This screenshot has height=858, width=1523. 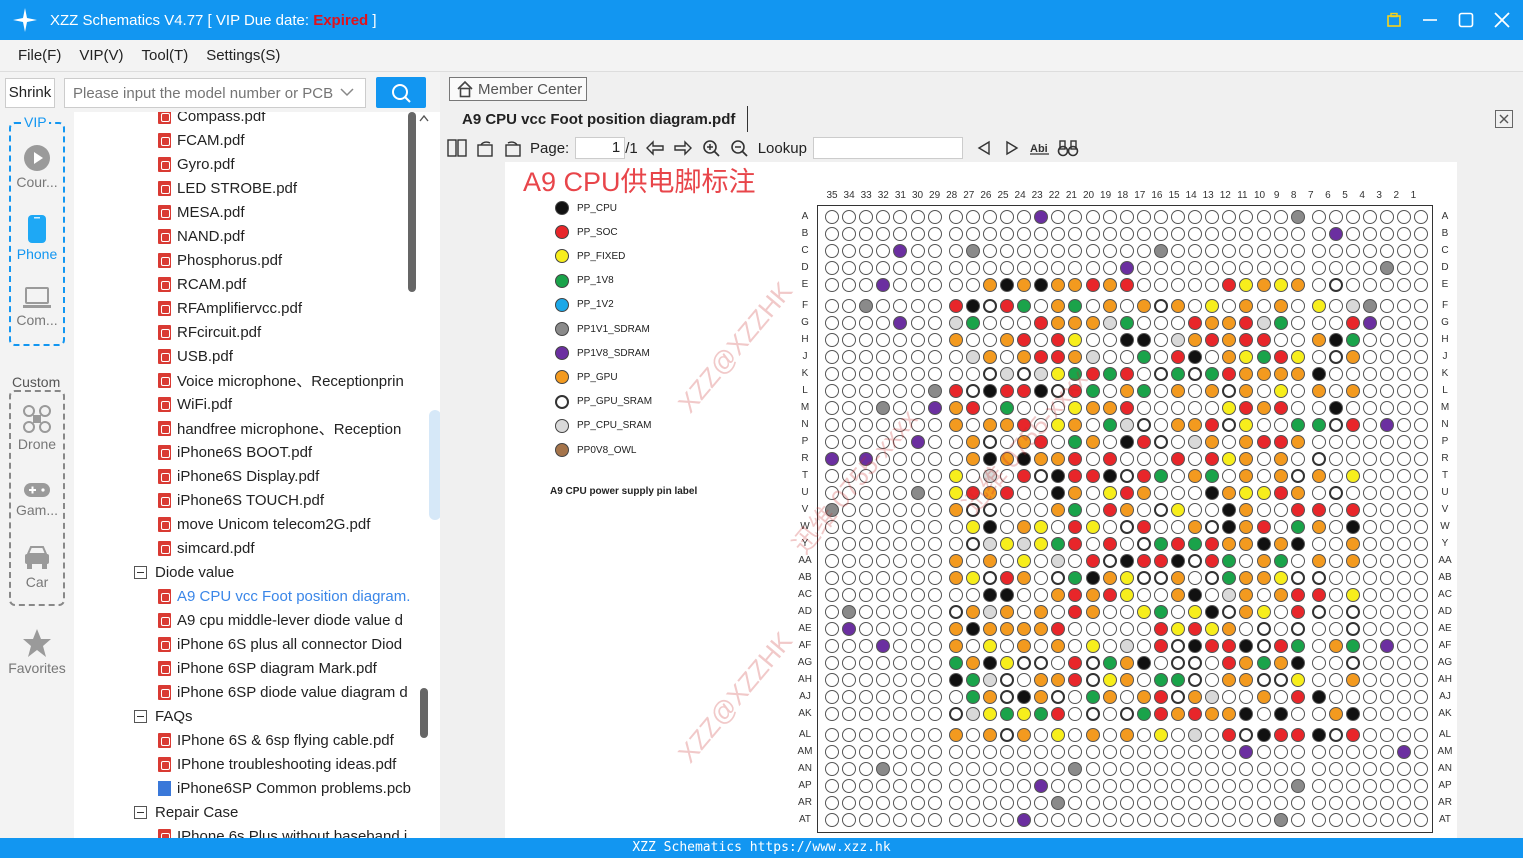 What do you see at coordinates (37, 238) in the screenshot?
I see `rail-item-phone: Phone` at bounding box center [37, 238].